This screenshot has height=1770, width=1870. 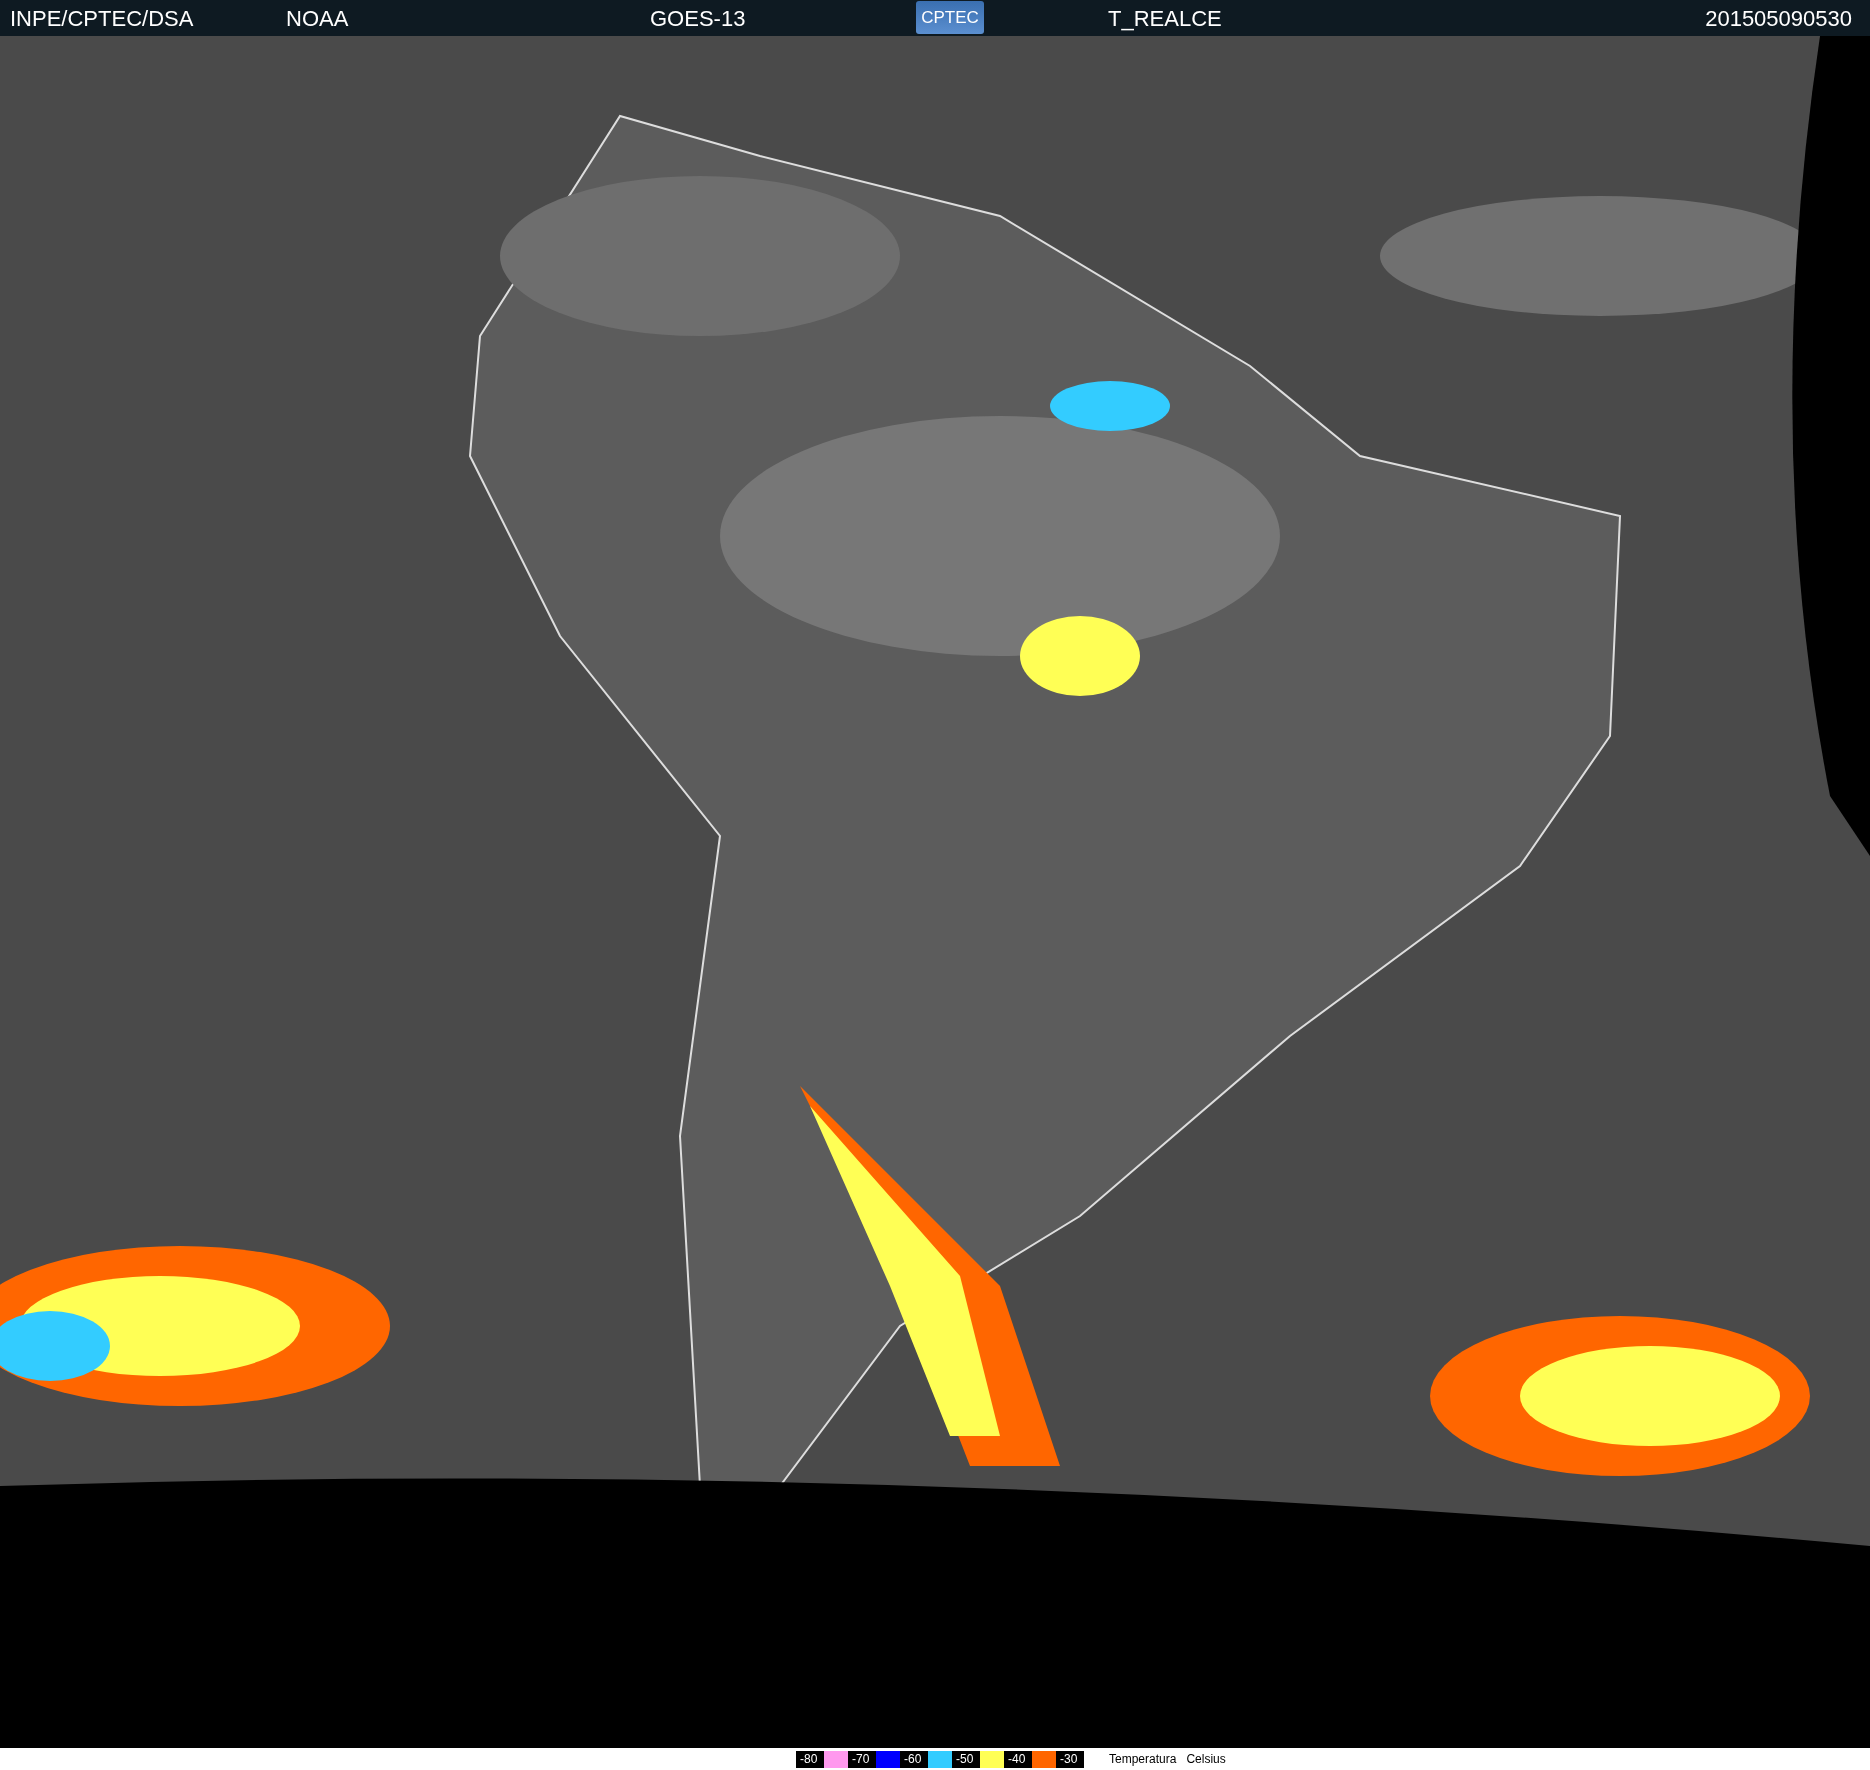 I want to click on agency-label: NOAA, so click(x=317, y=19).